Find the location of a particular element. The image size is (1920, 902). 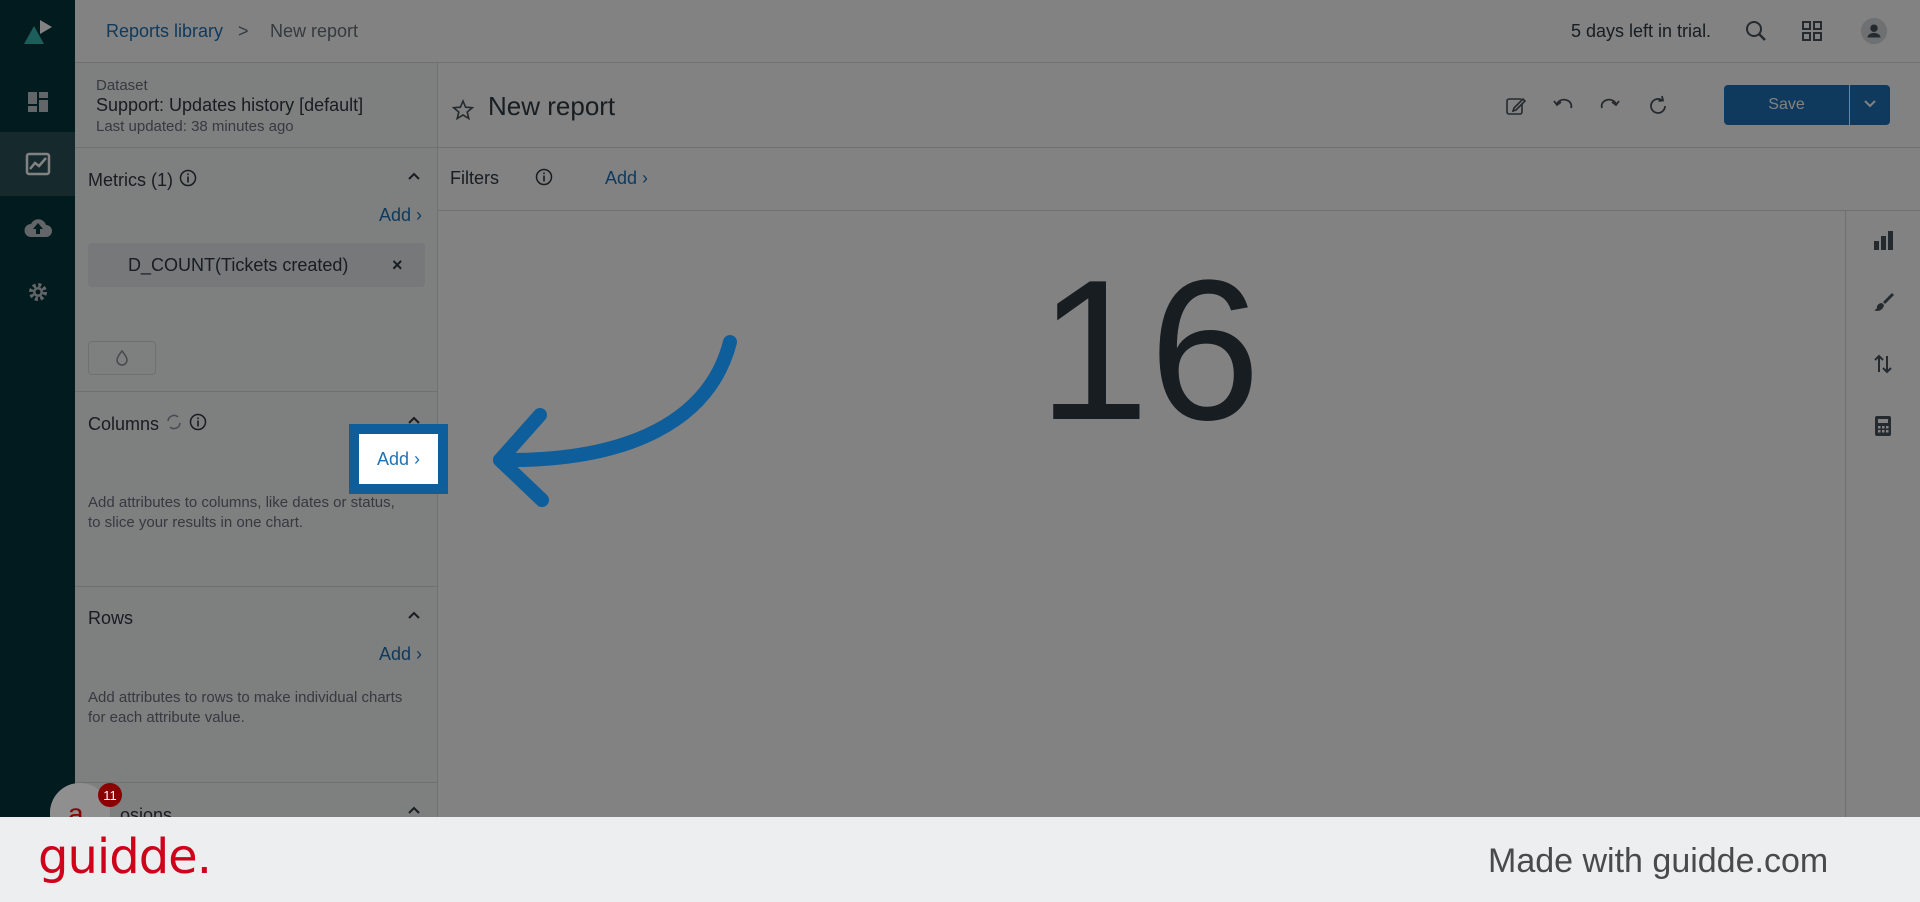

rows-title: Rows is located at coordinates (111, 618).